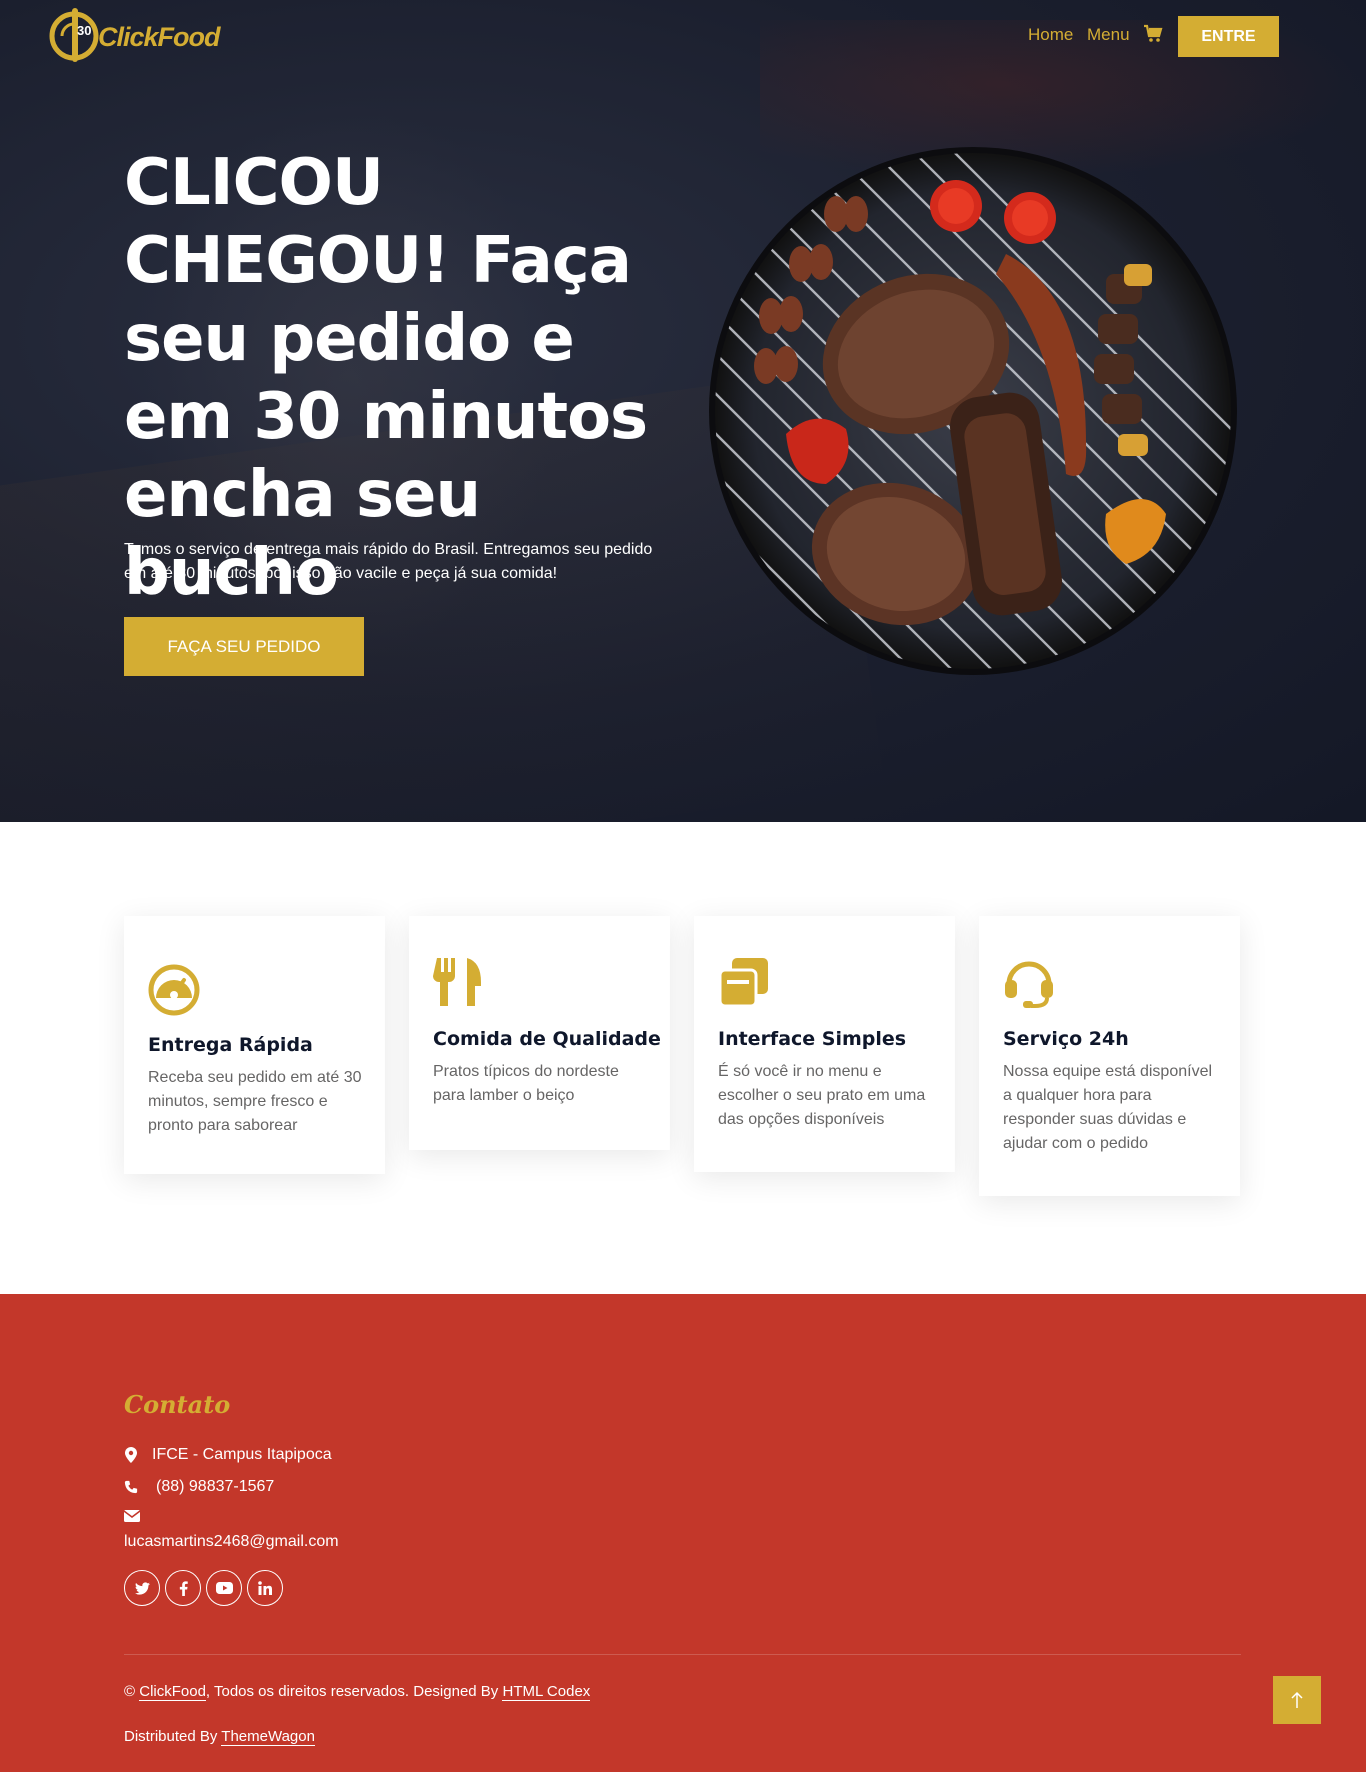  Describe the element at coordinates (132, 1516) in the screenshot. I see `envelope-icon` at that location.